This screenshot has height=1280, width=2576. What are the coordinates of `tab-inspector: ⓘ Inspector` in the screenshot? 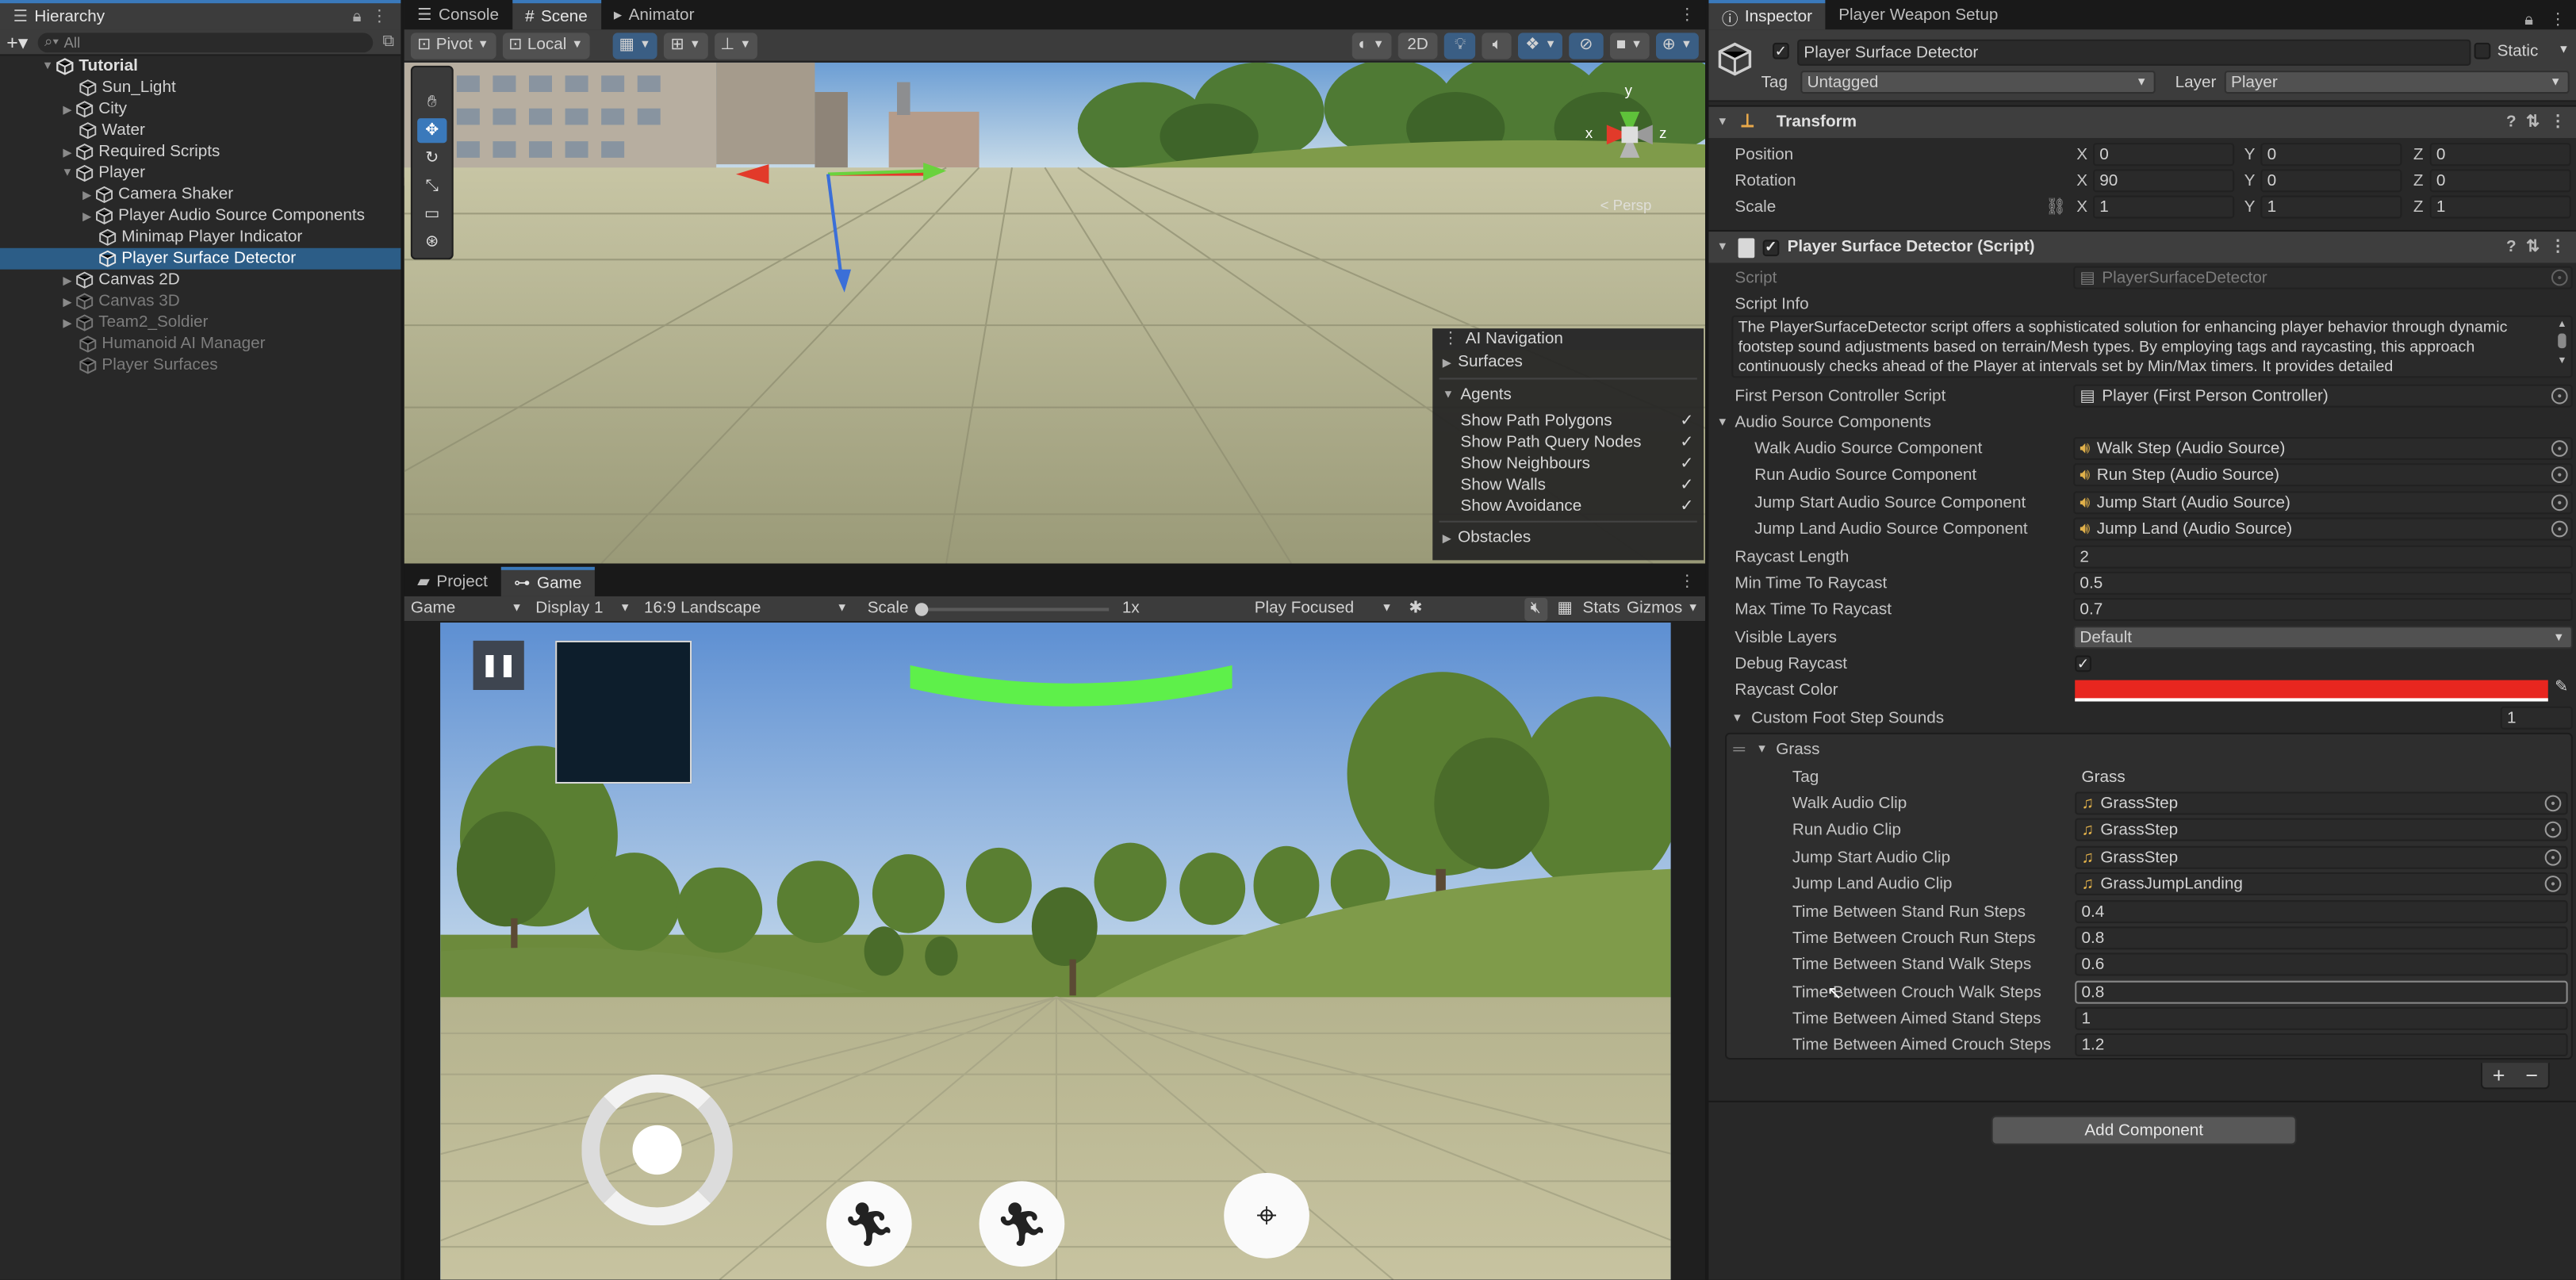 It's located at (1767, 15).